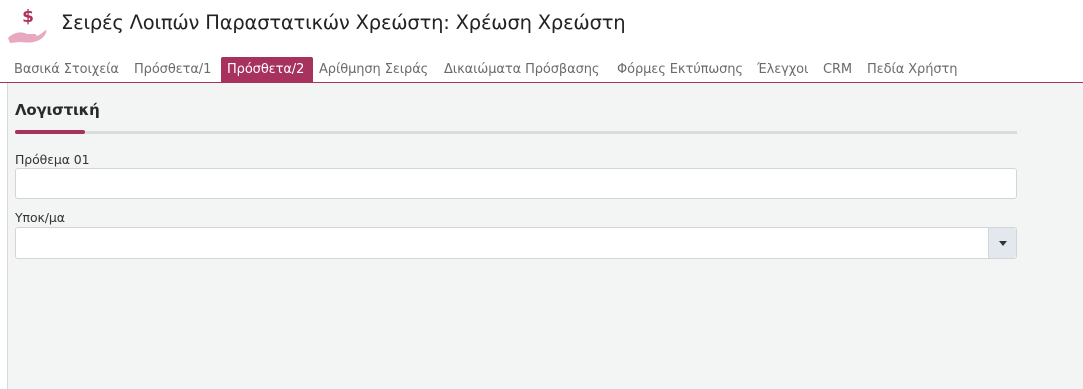  I want to click on tab-user-fields: Πεδία Χρήστη, so click(912, 69).